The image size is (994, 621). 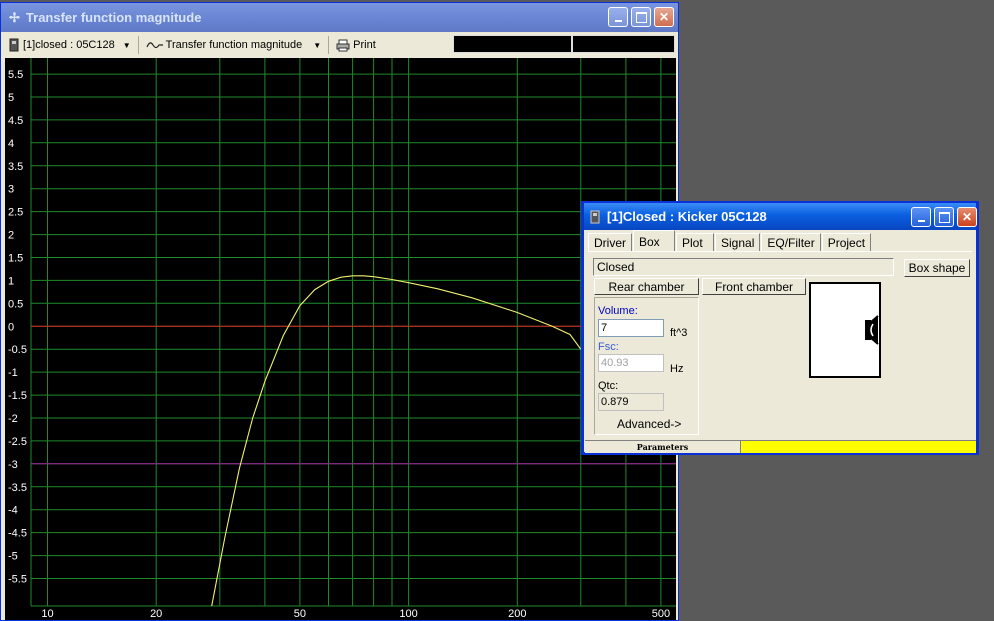 I want to click on qtc-label: Qtc:, so click(x=608, y=386).